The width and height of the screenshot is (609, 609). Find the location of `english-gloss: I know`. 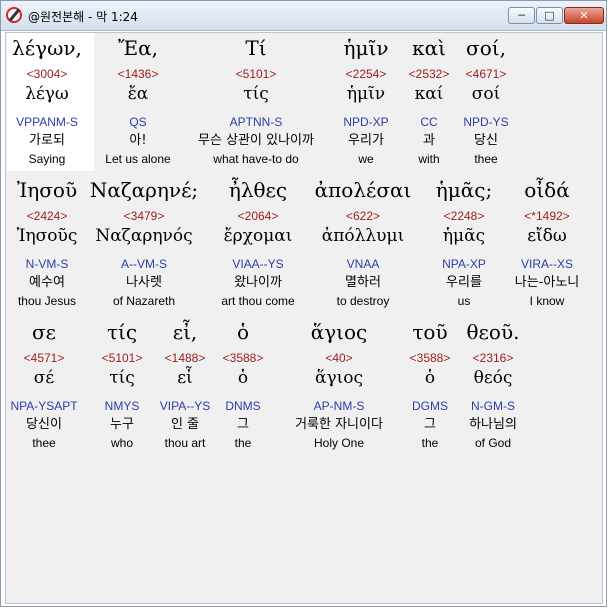

english-gloss: I know is located at coordinates (547, 301).